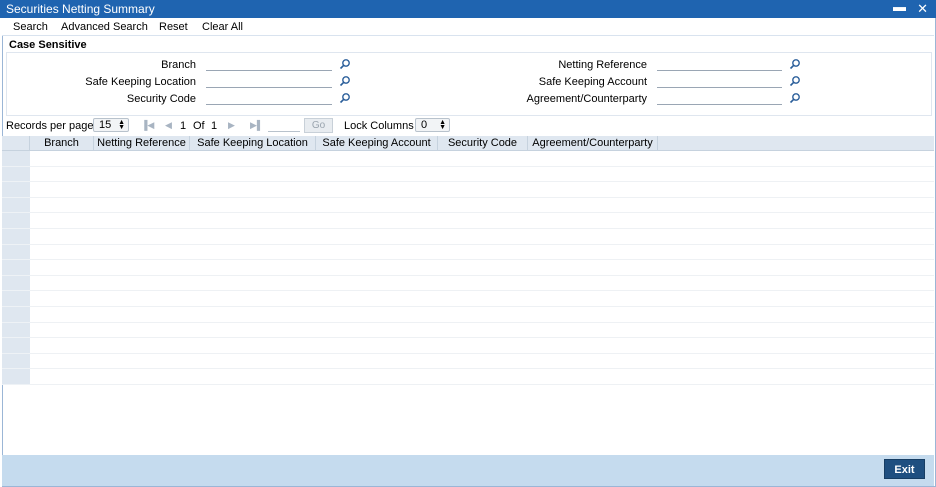 Image resolution: width=936 pixels, height=487 pixels. What do you see at coordinates (468, 9) in the screenshot?
I see `title-bar: Securities Netting Summary ▬ ✕` at bounding box center [468, 9].